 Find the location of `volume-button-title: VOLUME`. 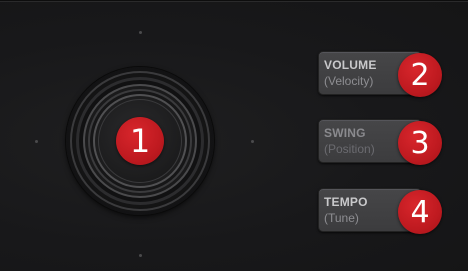

volume-button-title: VOLUME is located at coordinates (350, 65).